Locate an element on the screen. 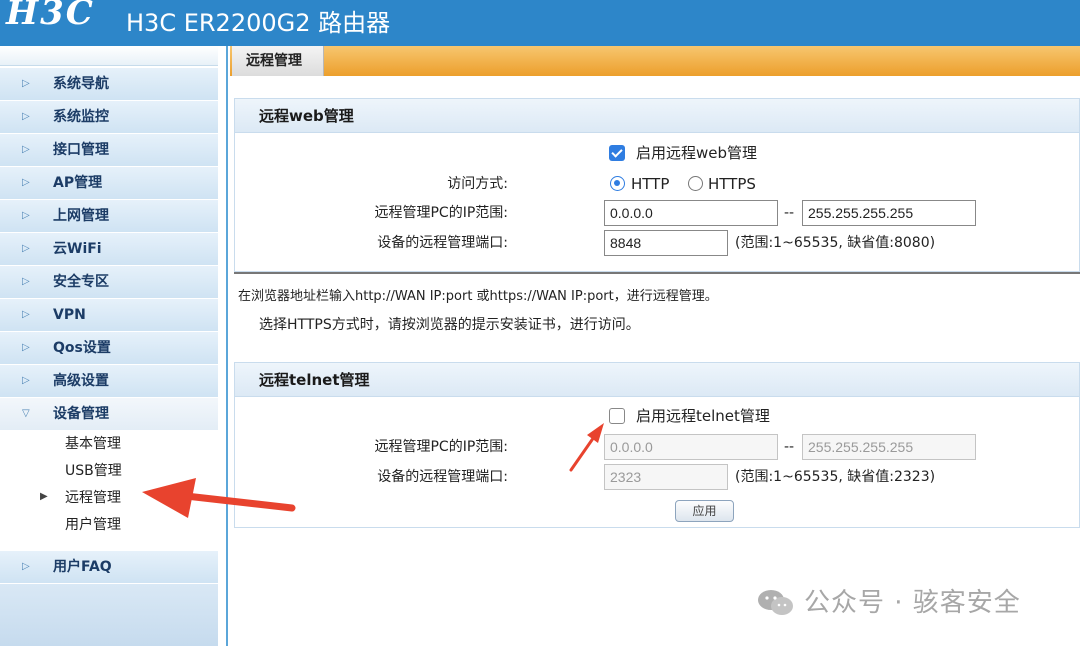  sidebar-gap is located at coordinates (109, 545).